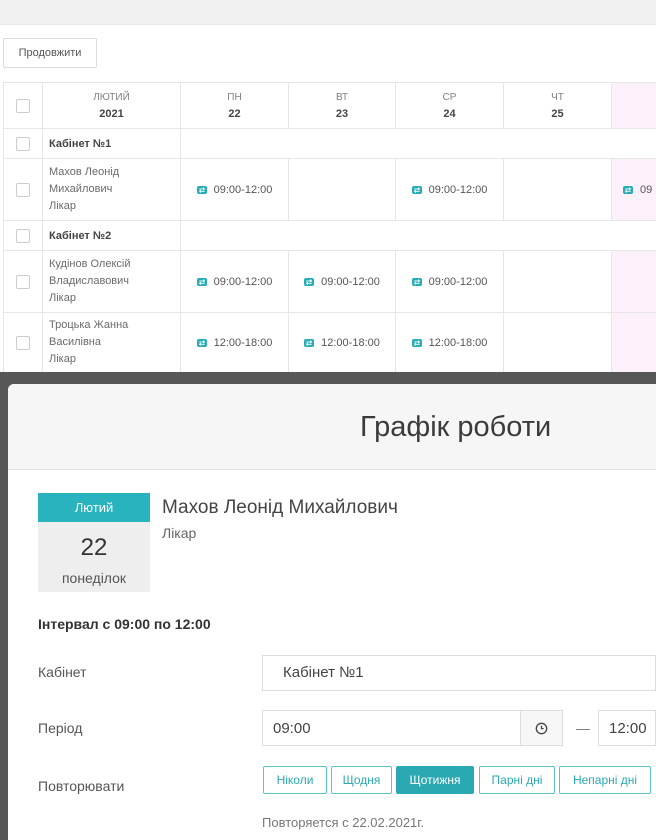 This screenshot has width=656, height=840. Describe the element at coordinates (94, 547) in the screenshot. I see `date-card-day: 22` at that location.